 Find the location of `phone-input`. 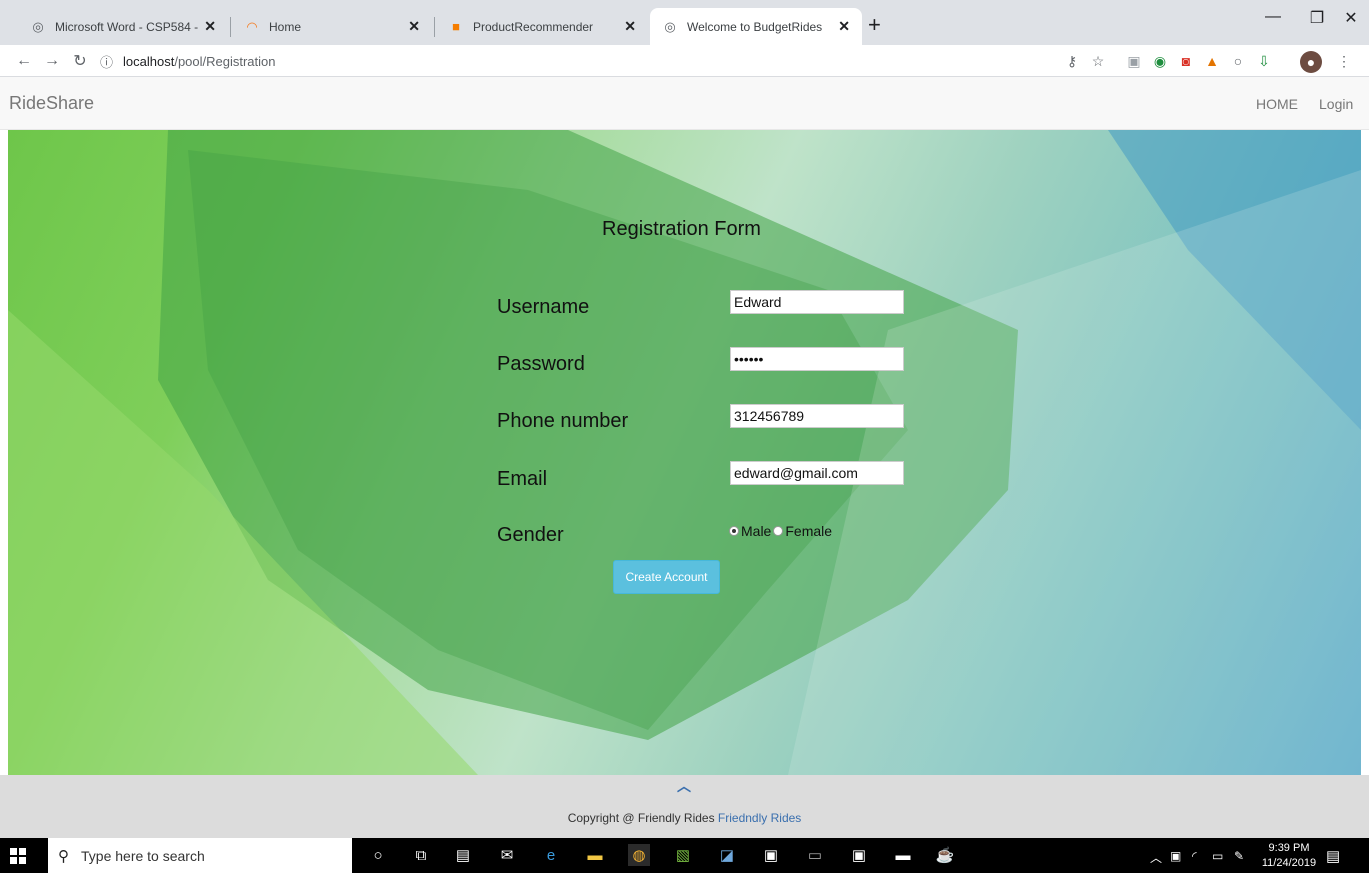

phone-input is located at coordinates (817, 416).